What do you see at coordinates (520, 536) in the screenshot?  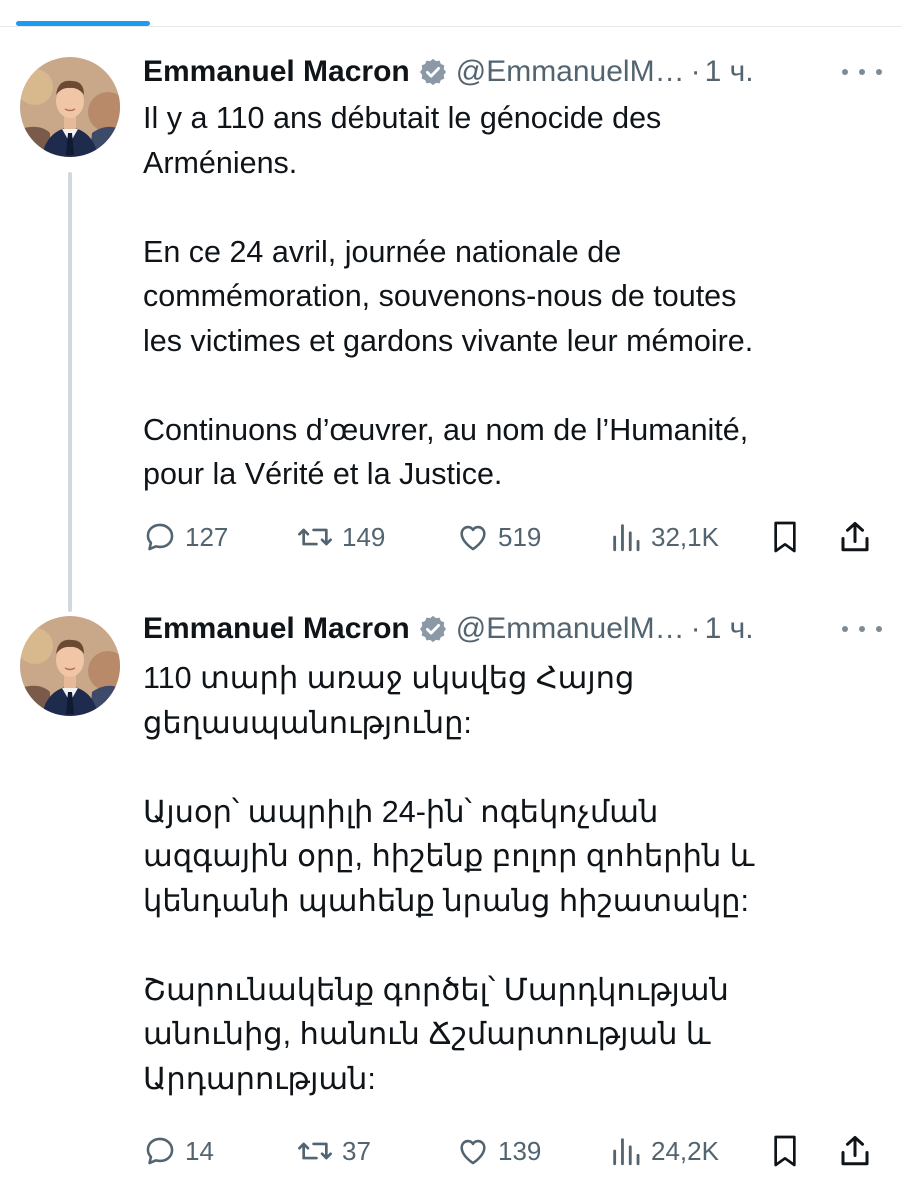 I see `like-count: 519` at bounding box center [520, 536].